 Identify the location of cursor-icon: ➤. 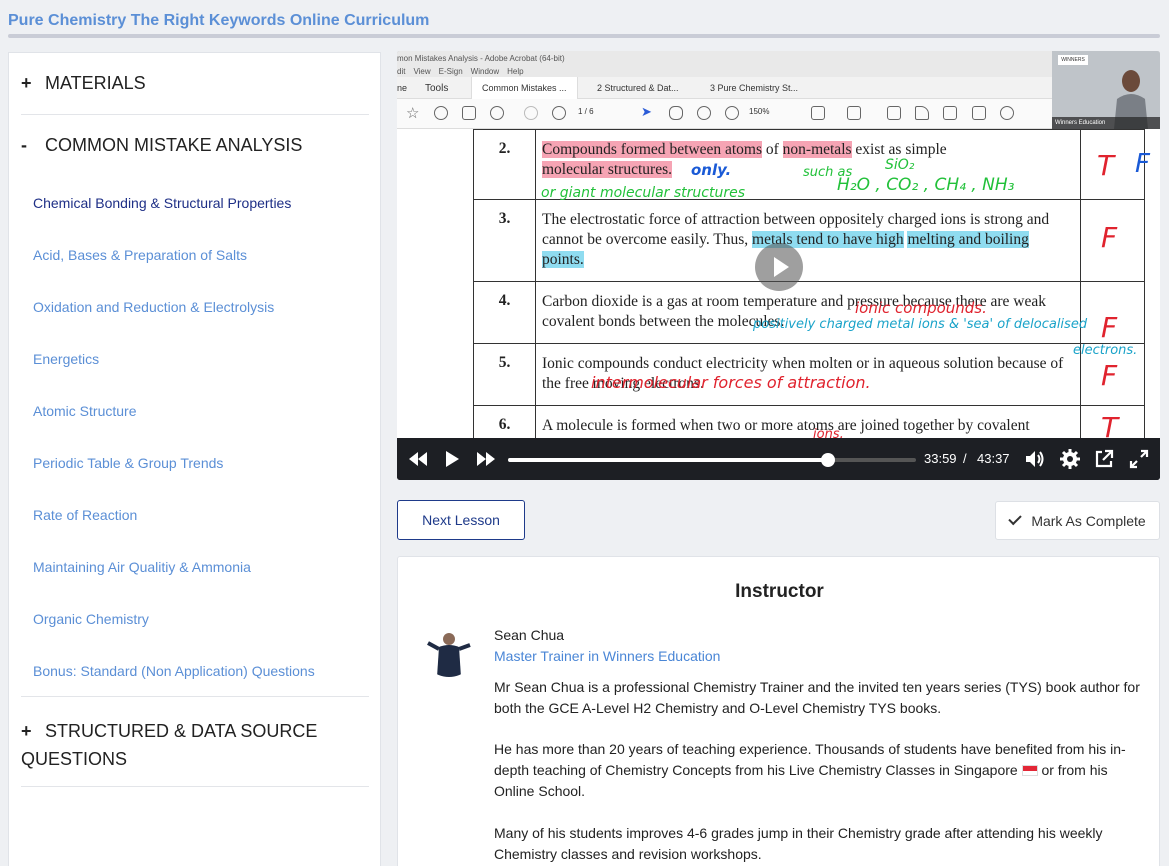
(646, 111).